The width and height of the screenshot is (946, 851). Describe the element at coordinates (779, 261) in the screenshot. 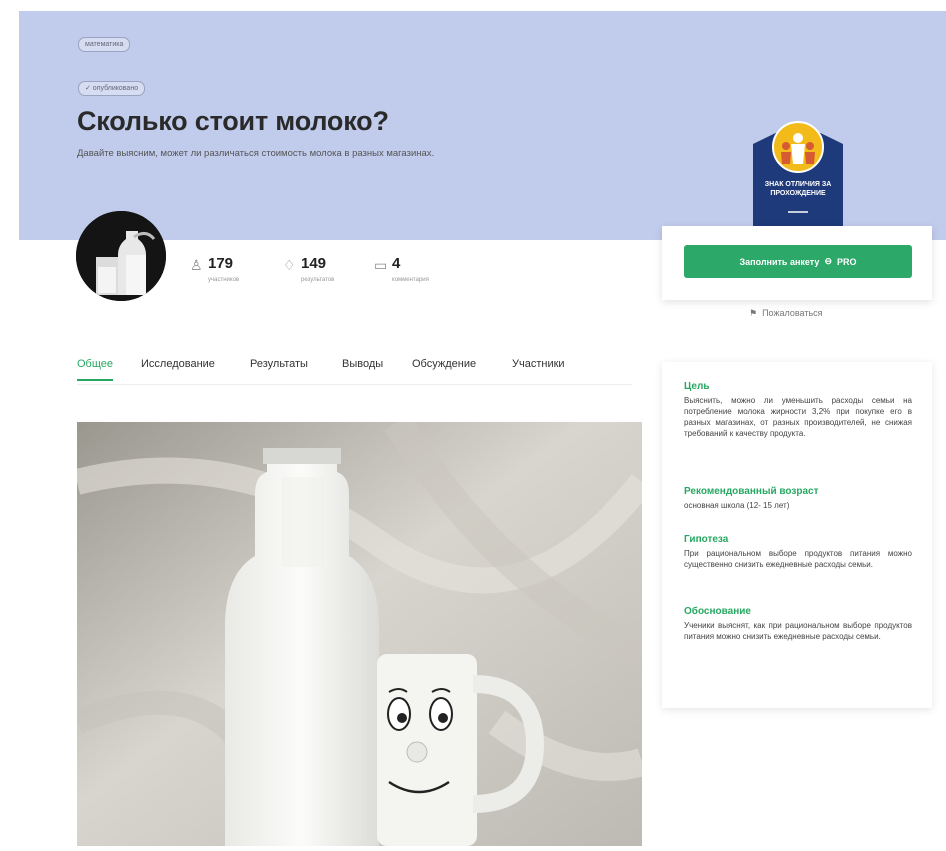

I see `fill-survey-label: Заполнить анкету` at that location.